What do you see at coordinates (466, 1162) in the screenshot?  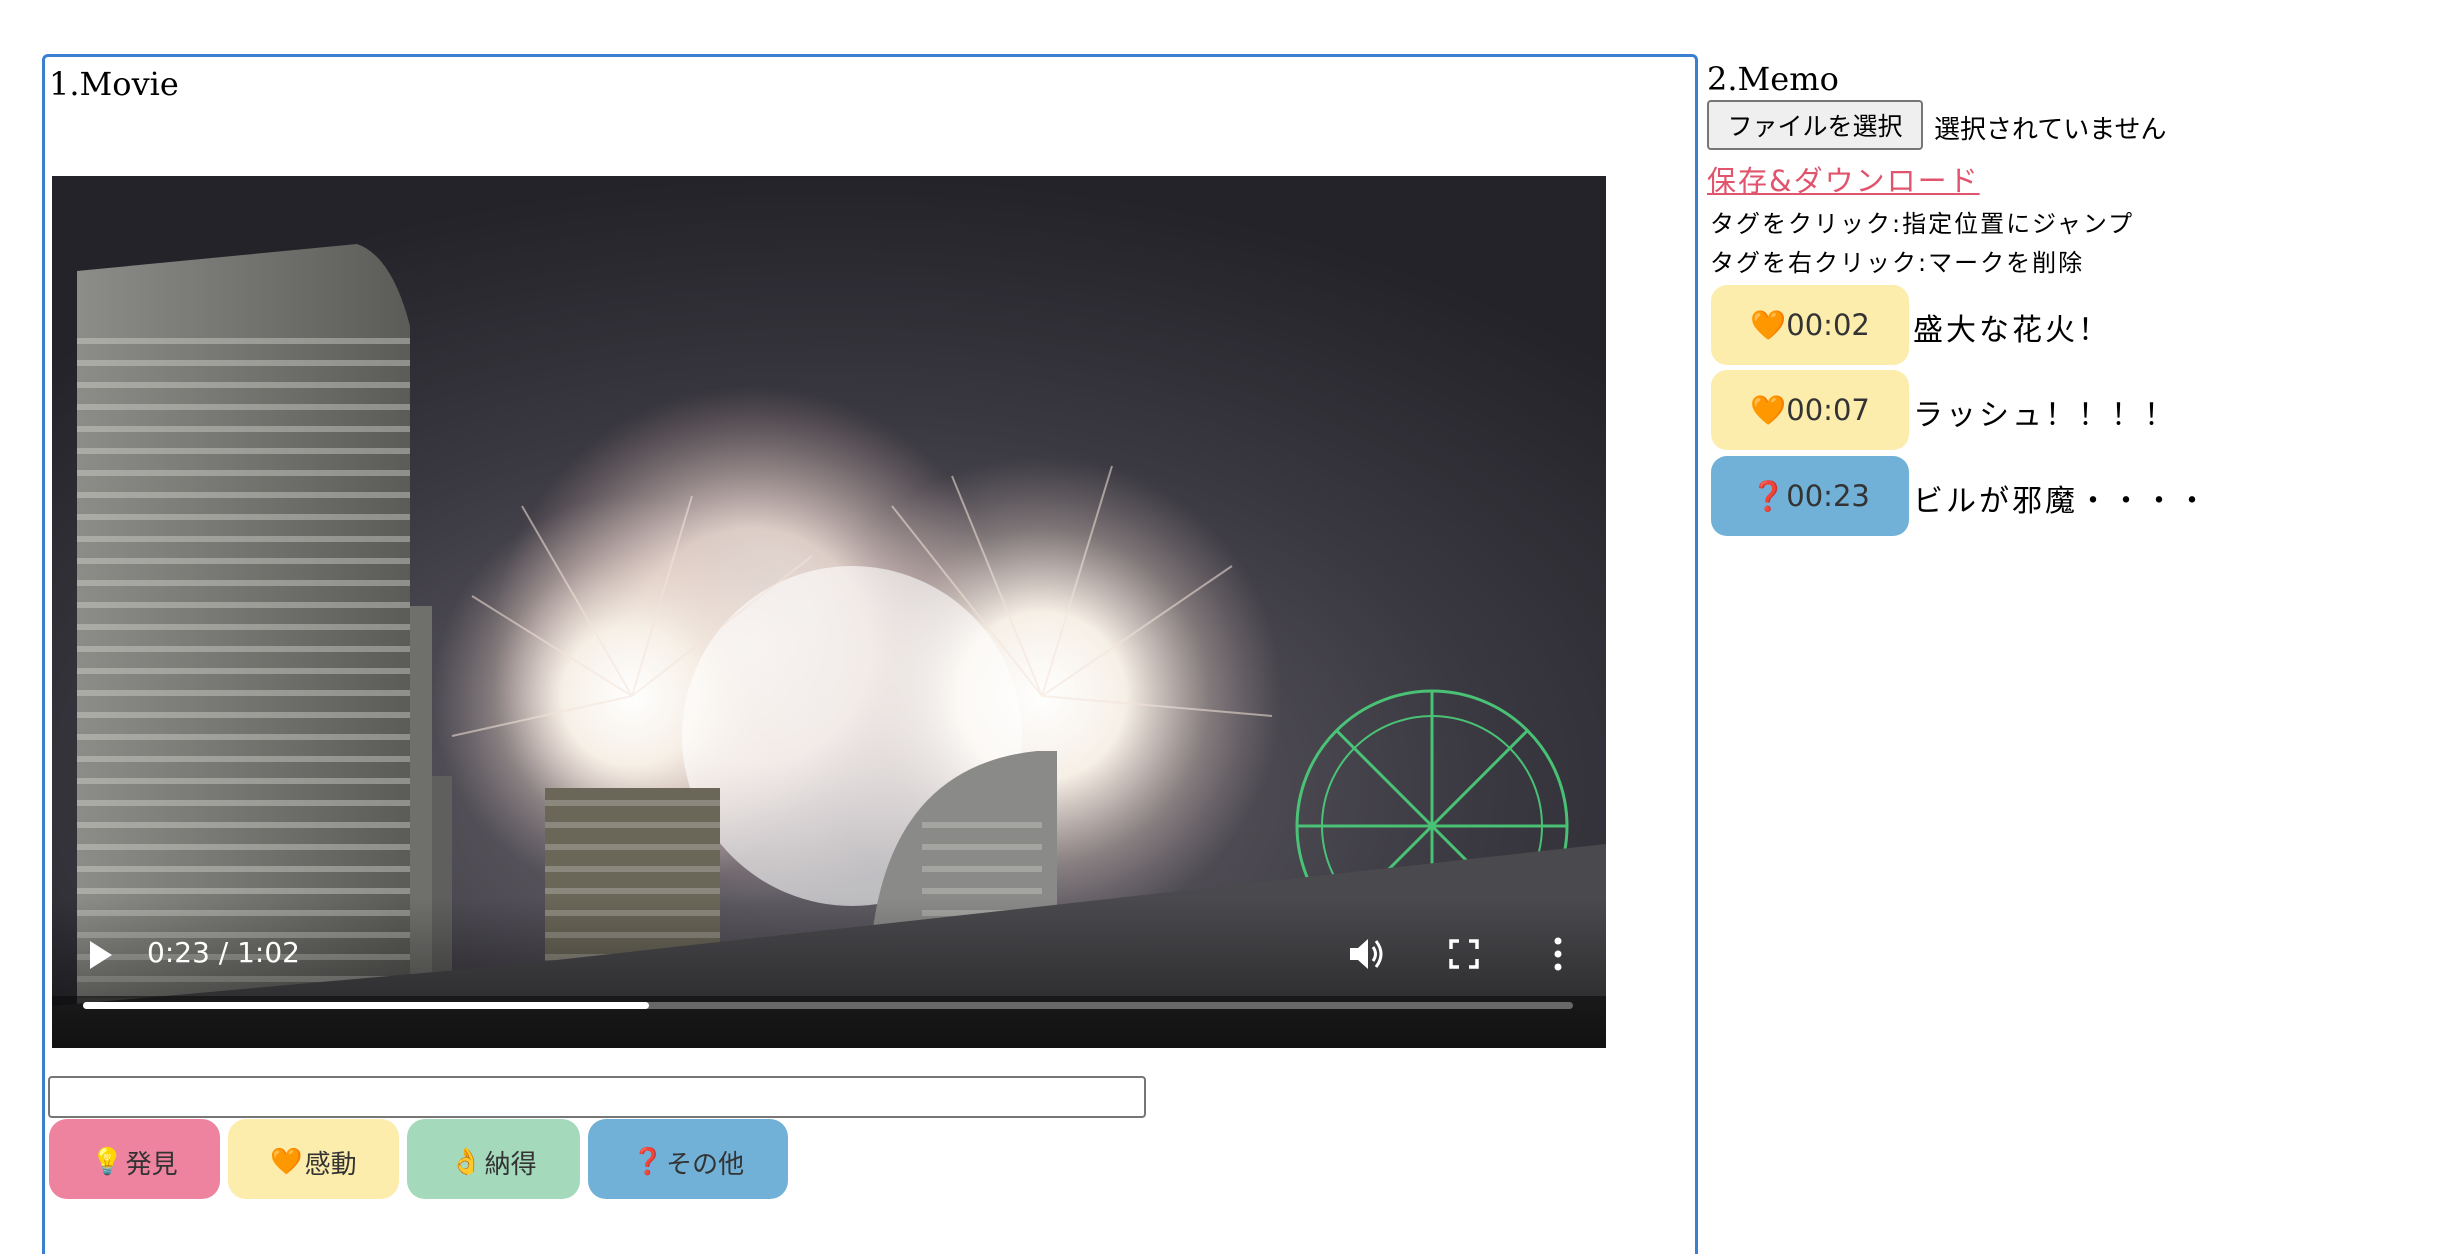 I see `ok-hand-icon: 👌` at bounding box center [466, 1162].